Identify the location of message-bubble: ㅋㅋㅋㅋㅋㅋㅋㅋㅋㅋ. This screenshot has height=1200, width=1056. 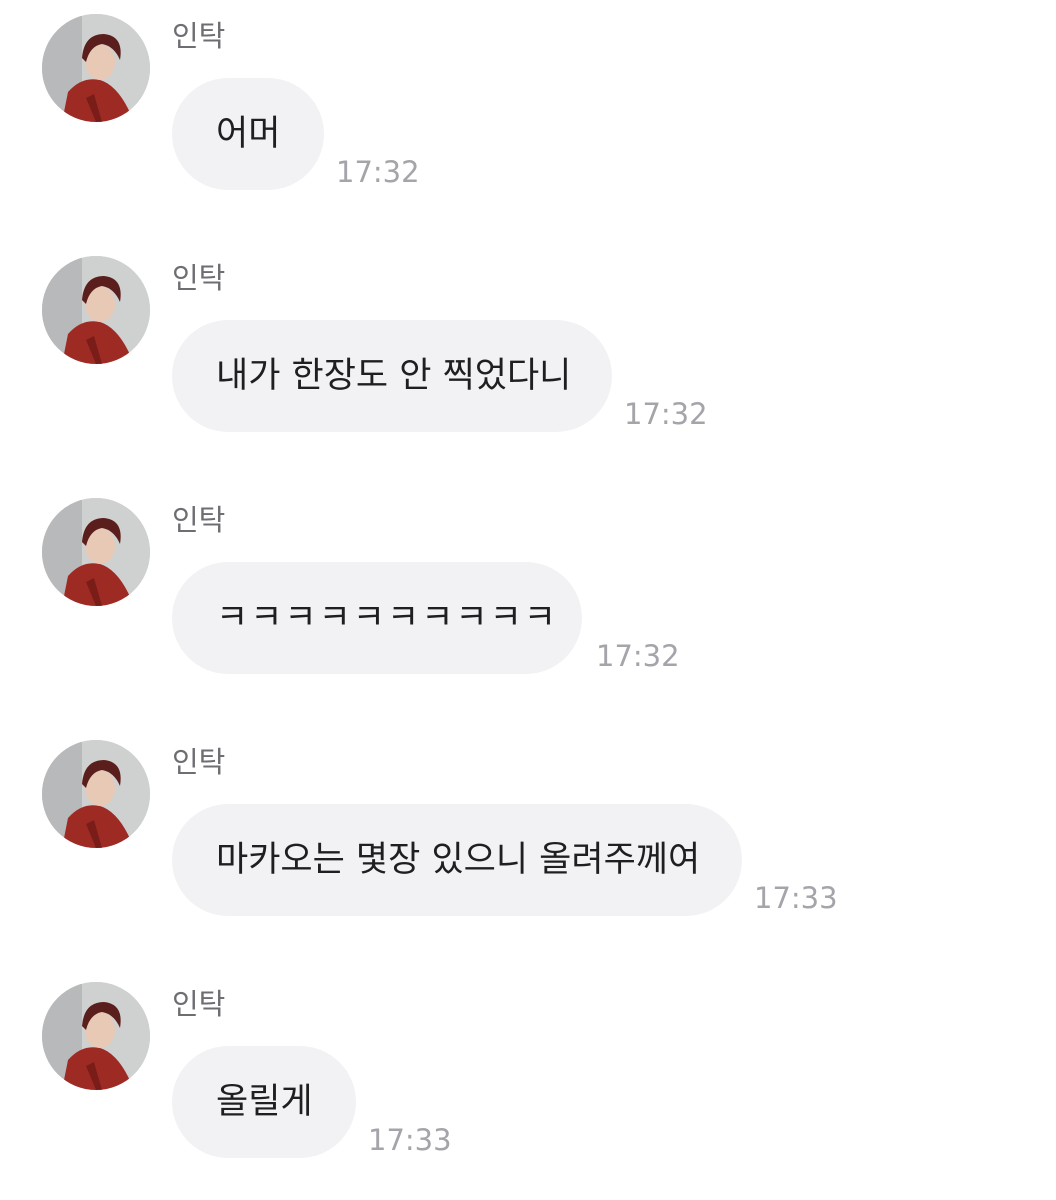
(377, 618).